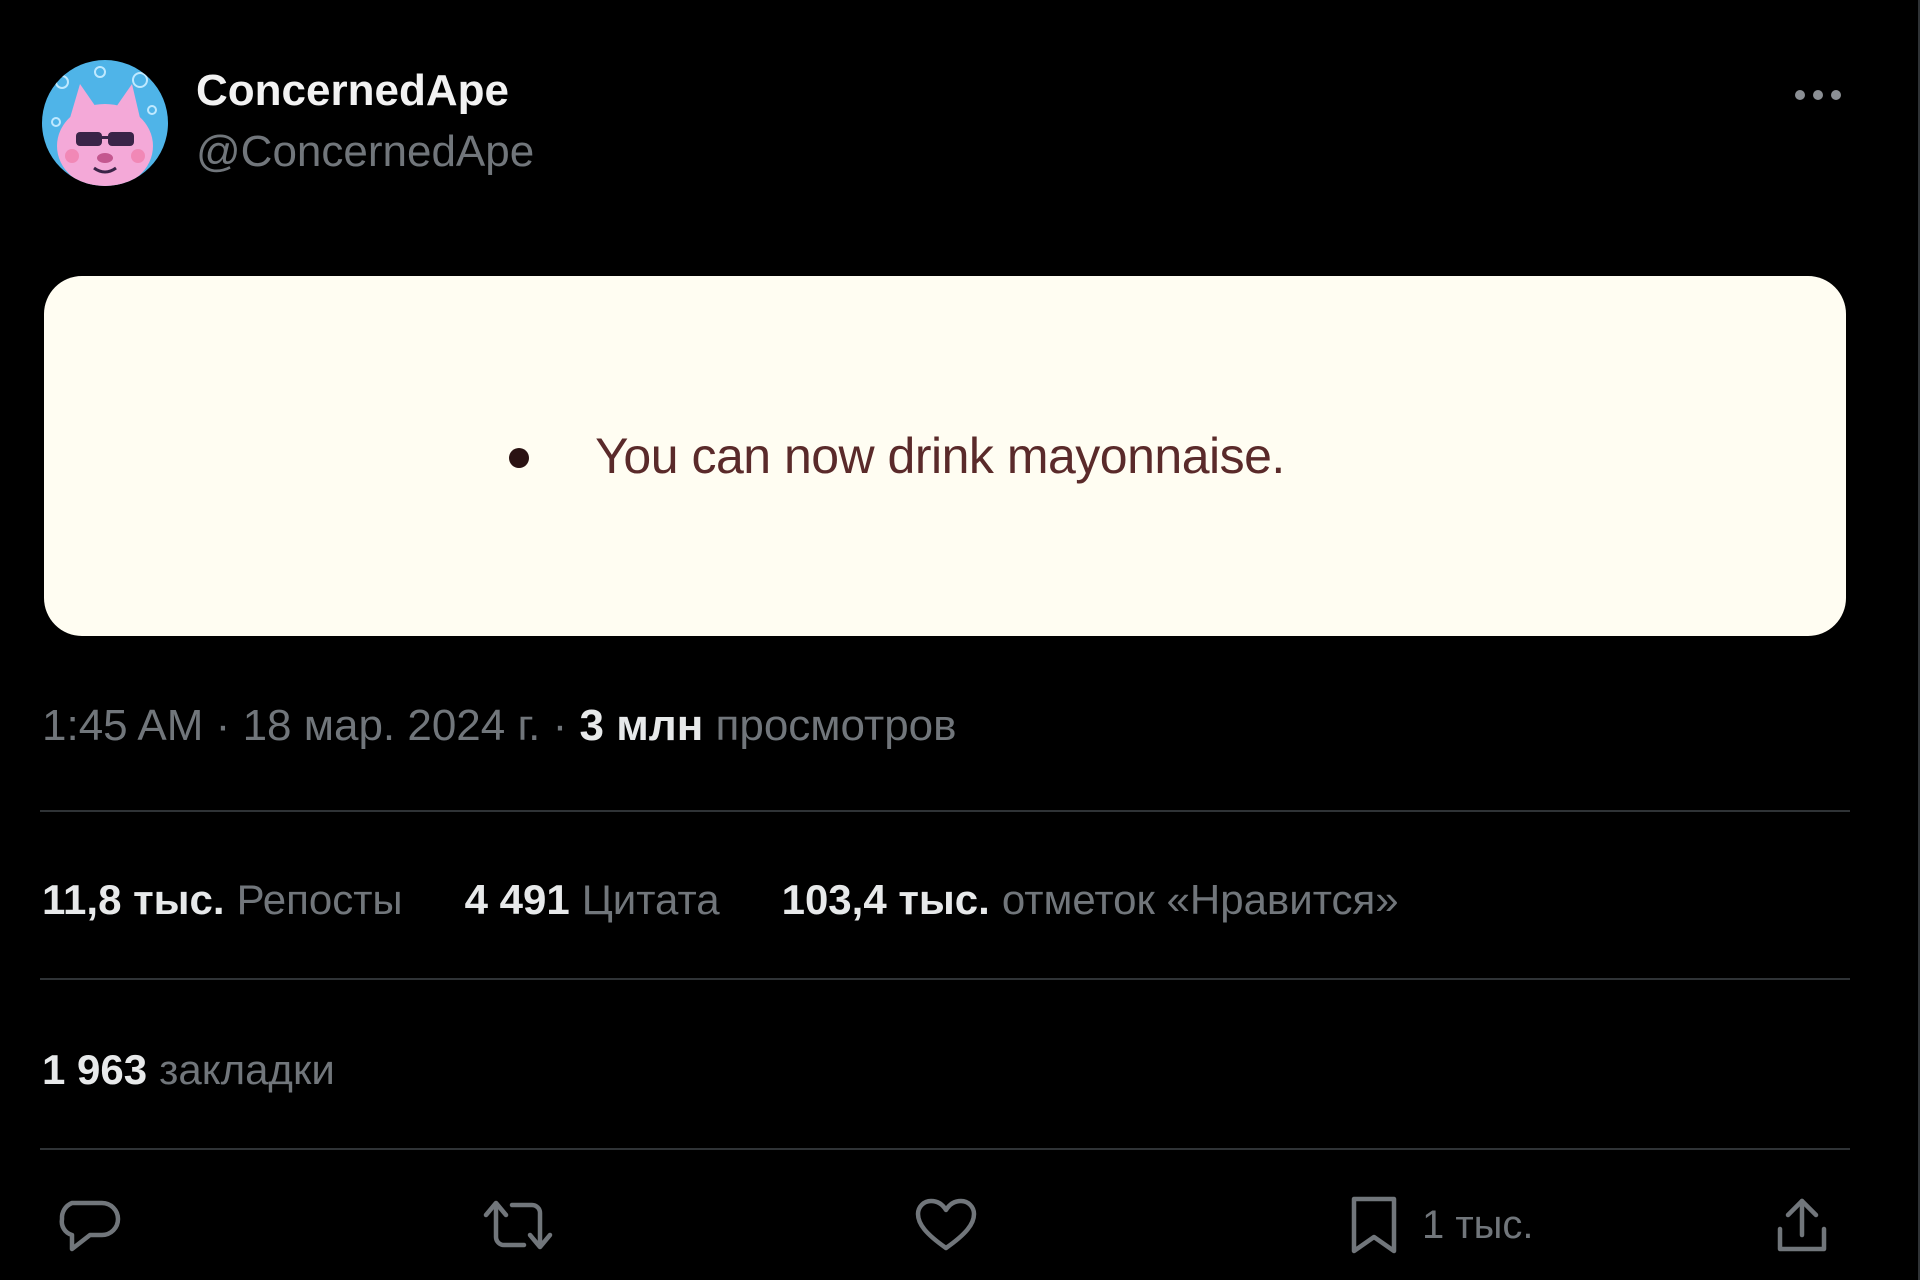 This screenshot has height=1280, width=1920. I want to click on reply-bubble-icon, so click(90, 1226).